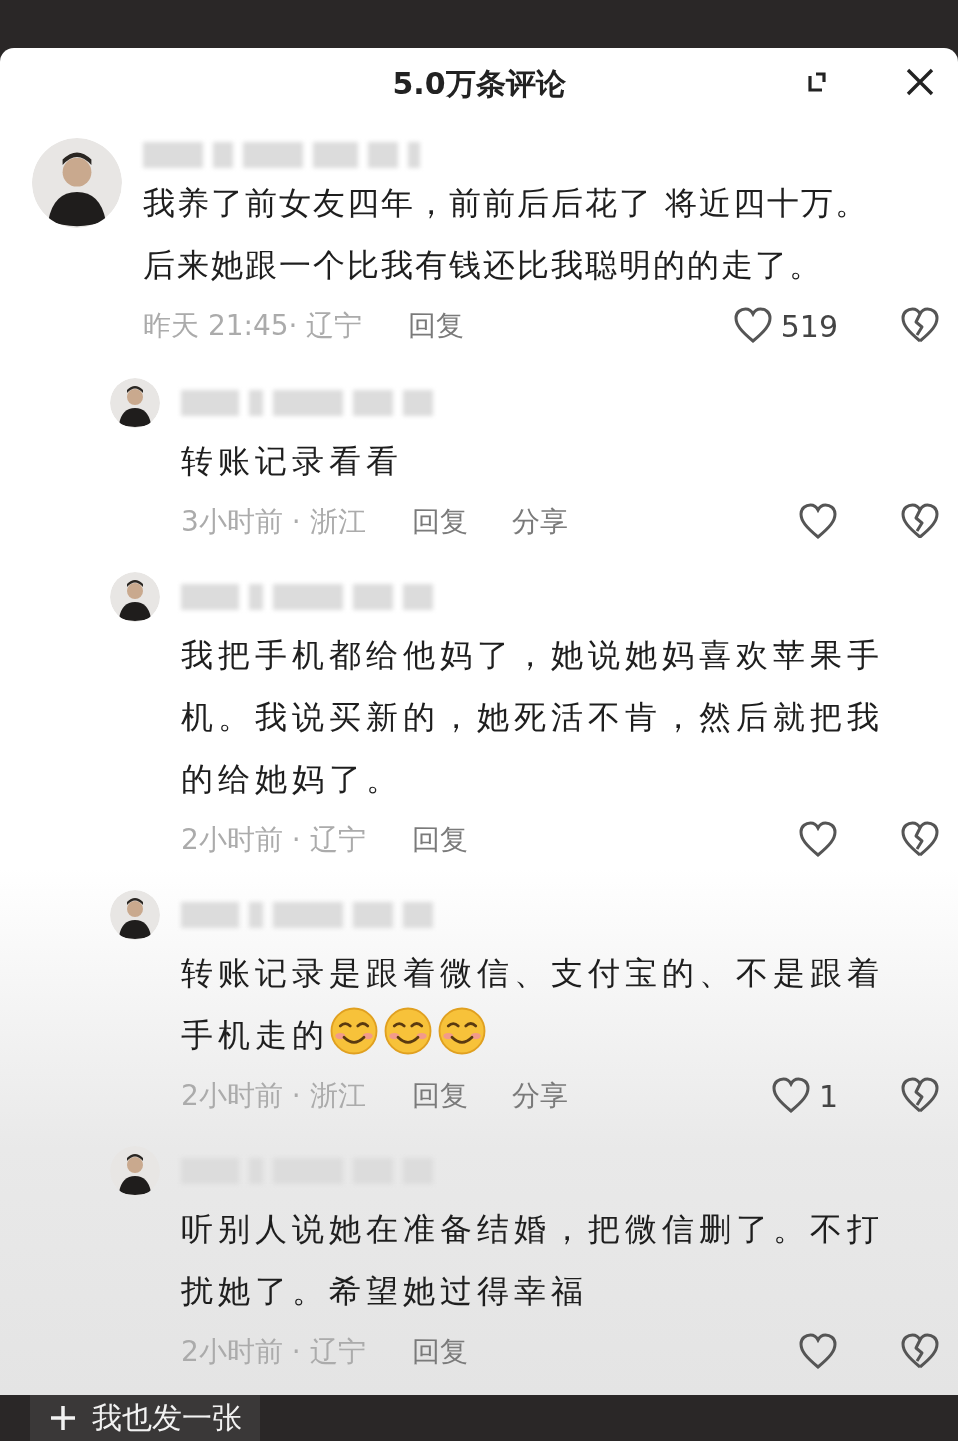  I want to click on like-count: 1, so click(828, 1096).